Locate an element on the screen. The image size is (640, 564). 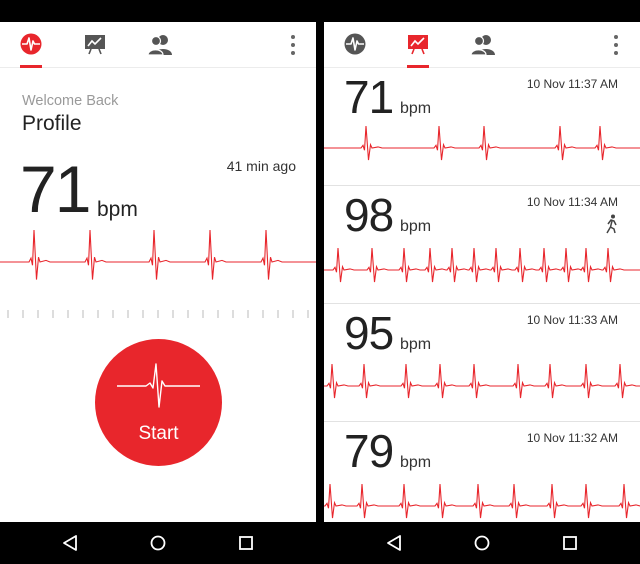
list-item: 98 bpm 10 Nov 11:34 AM is located at coordinates (482, 245).